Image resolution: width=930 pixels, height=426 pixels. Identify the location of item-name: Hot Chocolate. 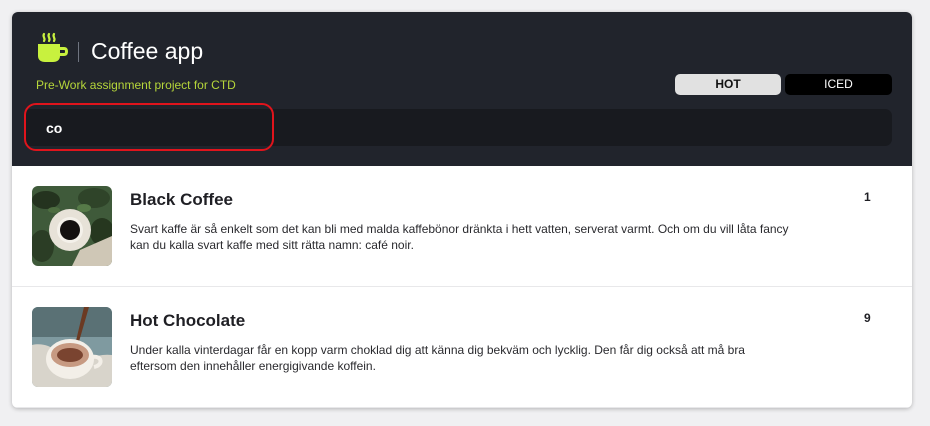
(188, 320).